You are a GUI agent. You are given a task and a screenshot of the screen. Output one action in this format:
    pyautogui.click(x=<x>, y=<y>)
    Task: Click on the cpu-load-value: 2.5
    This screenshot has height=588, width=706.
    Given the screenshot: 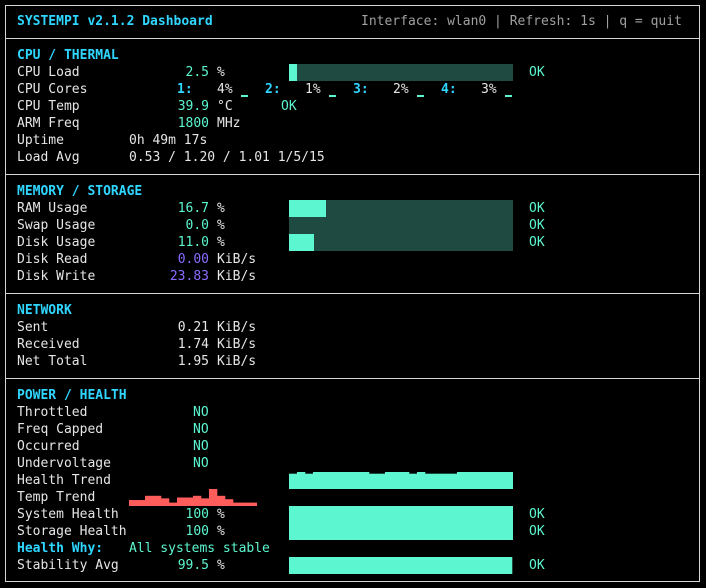 What is the action you would take?
    pyautogui.click(x=197, y=72)
    